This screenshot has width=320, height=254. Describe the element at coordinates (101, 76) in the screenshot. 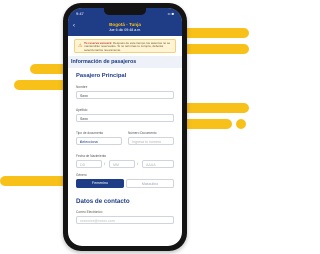

I see `passenger-title: Pasajero Principal` at that location.